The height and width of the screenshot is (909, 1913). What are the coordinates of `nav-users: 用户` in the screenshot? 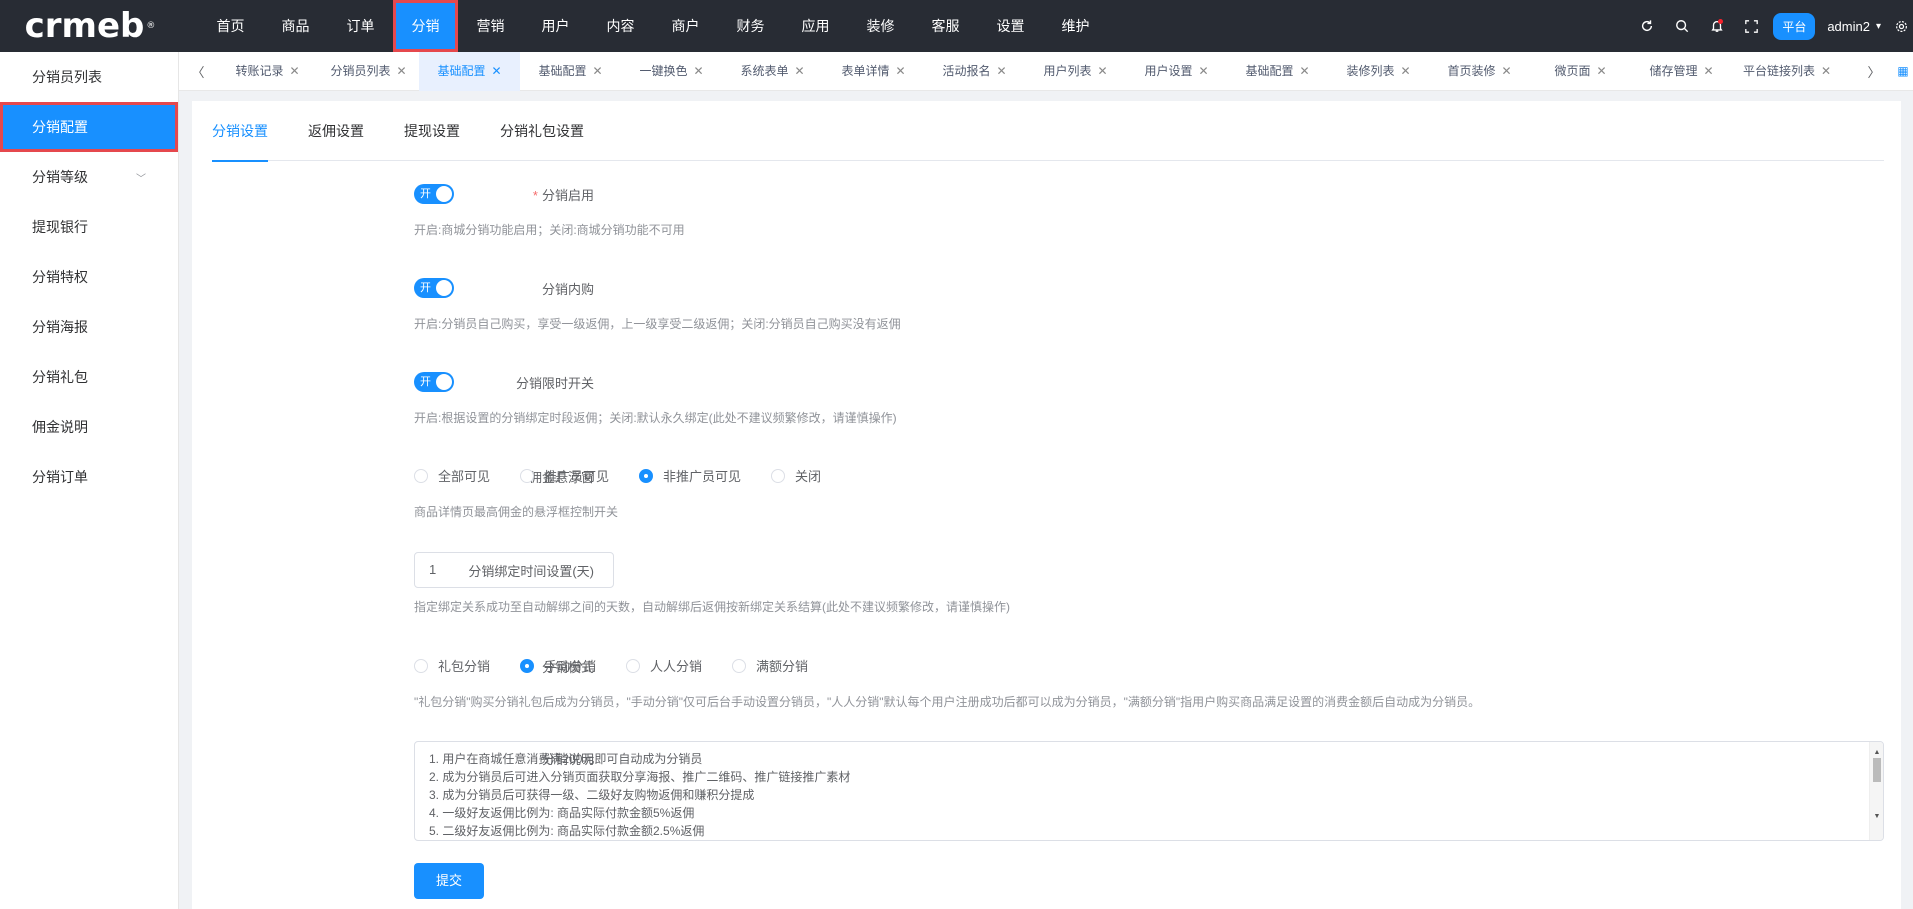 It's located at (555, 26).